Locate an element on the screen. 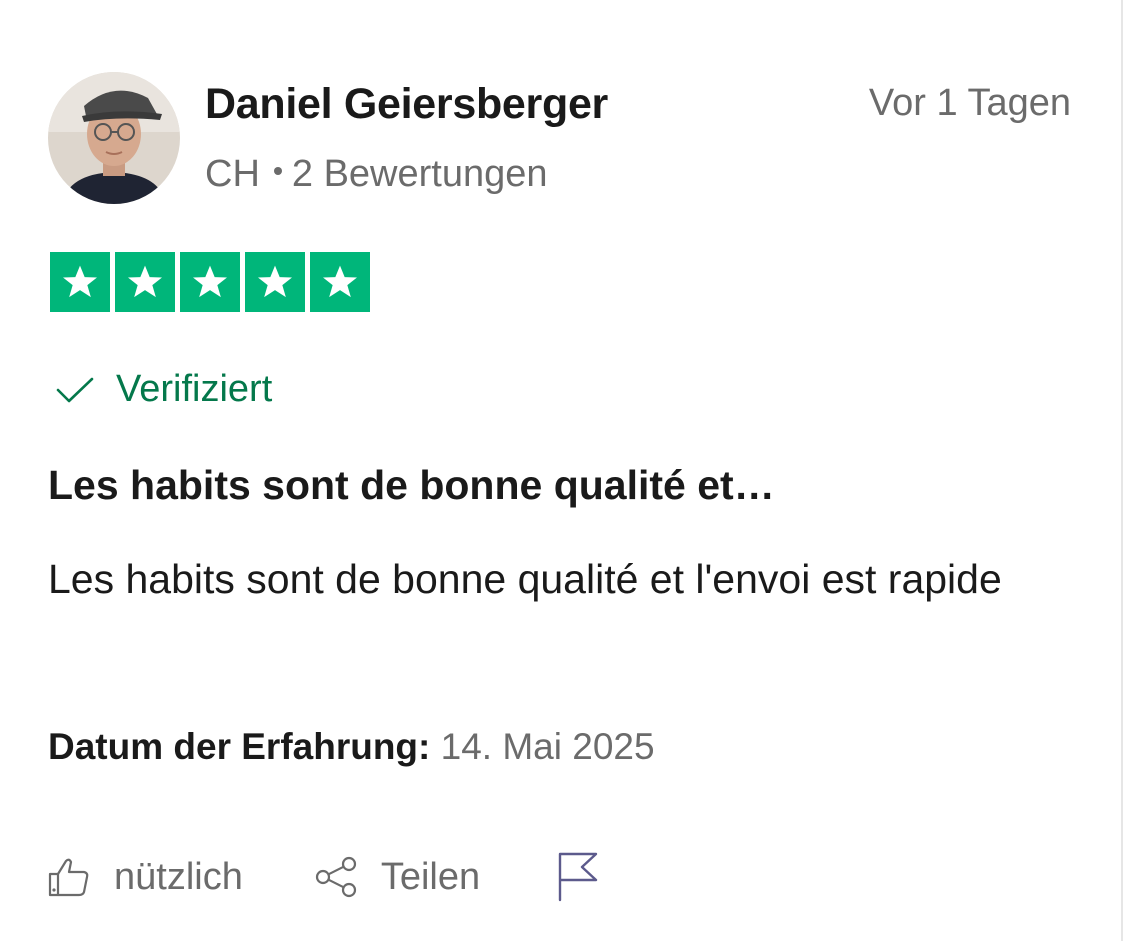 The height and width of the screenshot is (941, 1125). experience-date-label: Datum der Erfahrung: is located at coordinates (239, 746).